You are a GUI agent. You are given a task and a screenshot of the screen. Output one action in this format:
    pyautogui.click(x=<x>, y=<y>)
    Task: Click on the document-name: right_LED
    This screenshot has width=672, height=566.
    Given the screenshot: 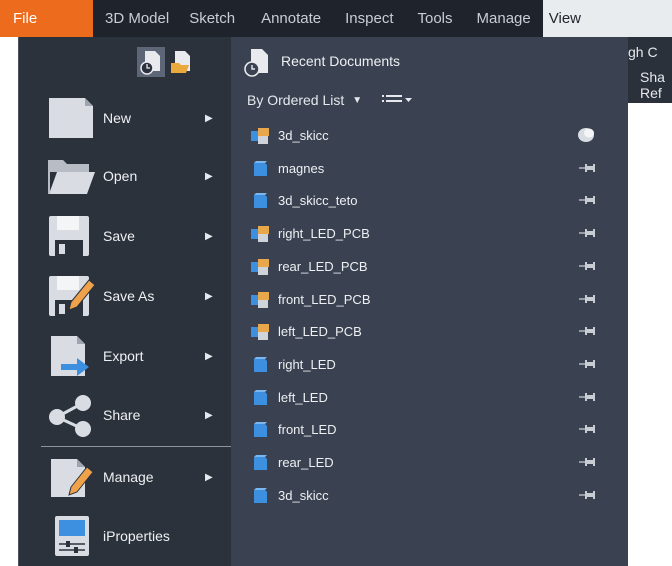 What is the action you would take?
    pyautogui.click(x=307, y=364)
    